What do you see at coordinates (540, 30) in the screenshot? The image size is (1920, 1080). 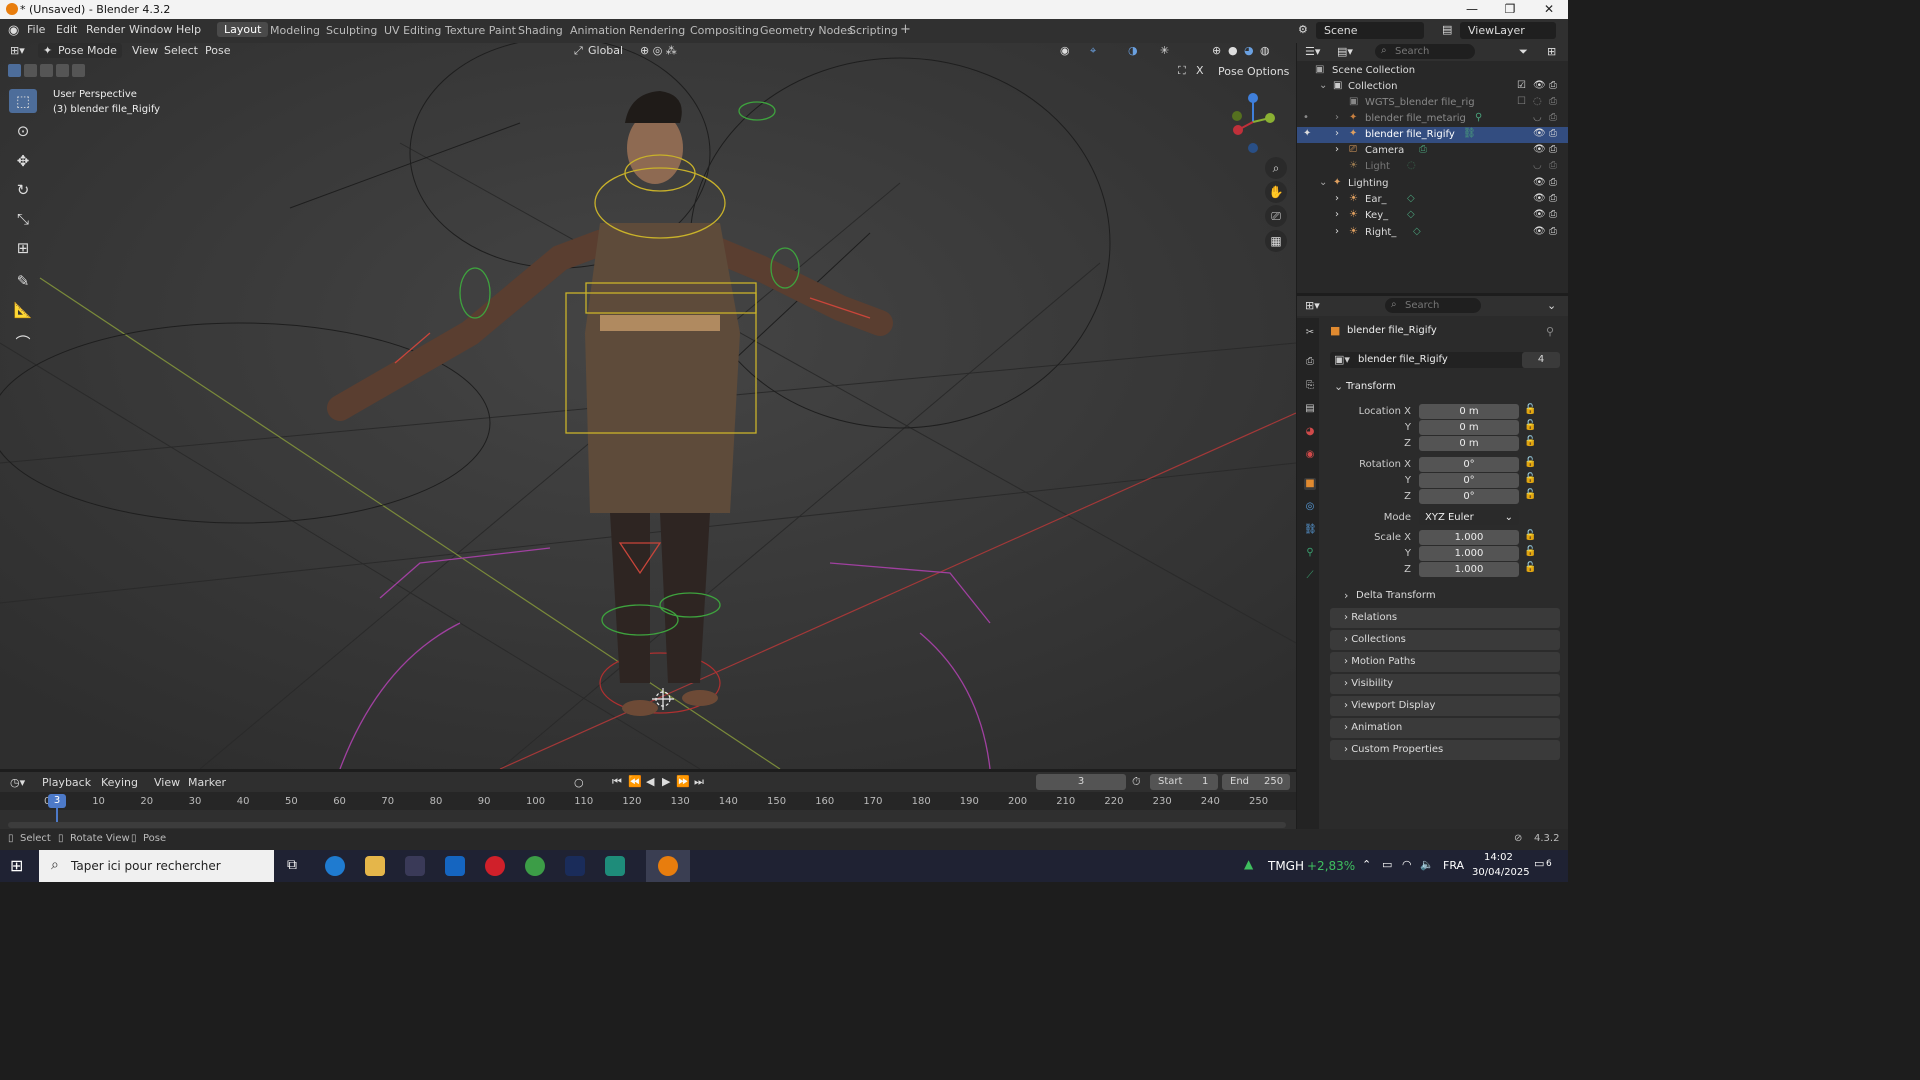 I see `tab-shading: Shading` at bounding box center [540, 30].